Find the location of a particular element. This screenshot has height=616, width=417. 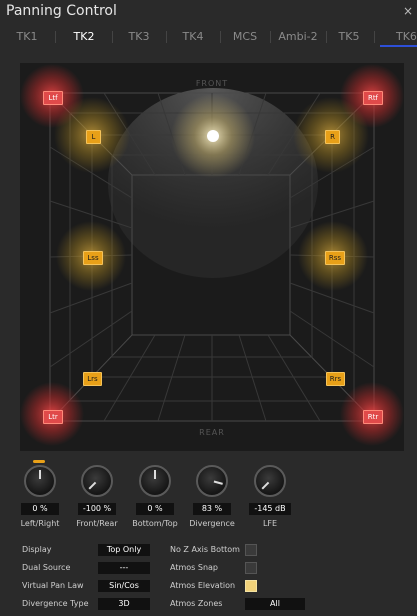

virtual-pan-law-select: Sin/Cos is located at coordinates (124, 586).